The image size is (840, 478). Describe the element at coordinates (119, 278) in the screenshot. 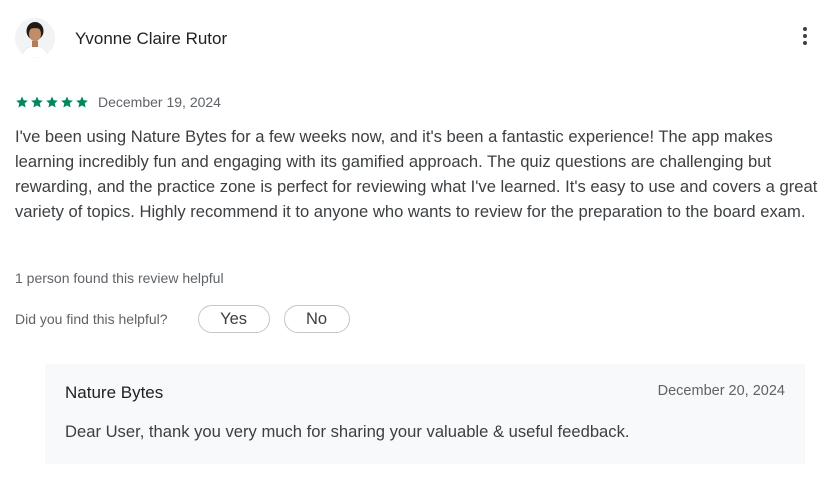

I see `helpful-count: 1 person found this review helpful` at that location.